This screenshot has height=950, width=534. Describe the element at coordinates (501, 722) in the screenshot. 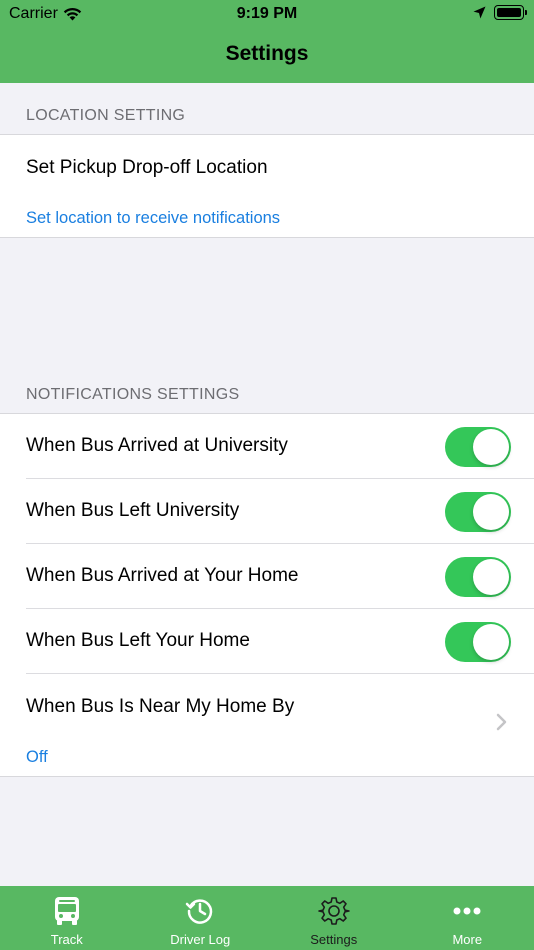

I see `chevron-right-icon` at that location.